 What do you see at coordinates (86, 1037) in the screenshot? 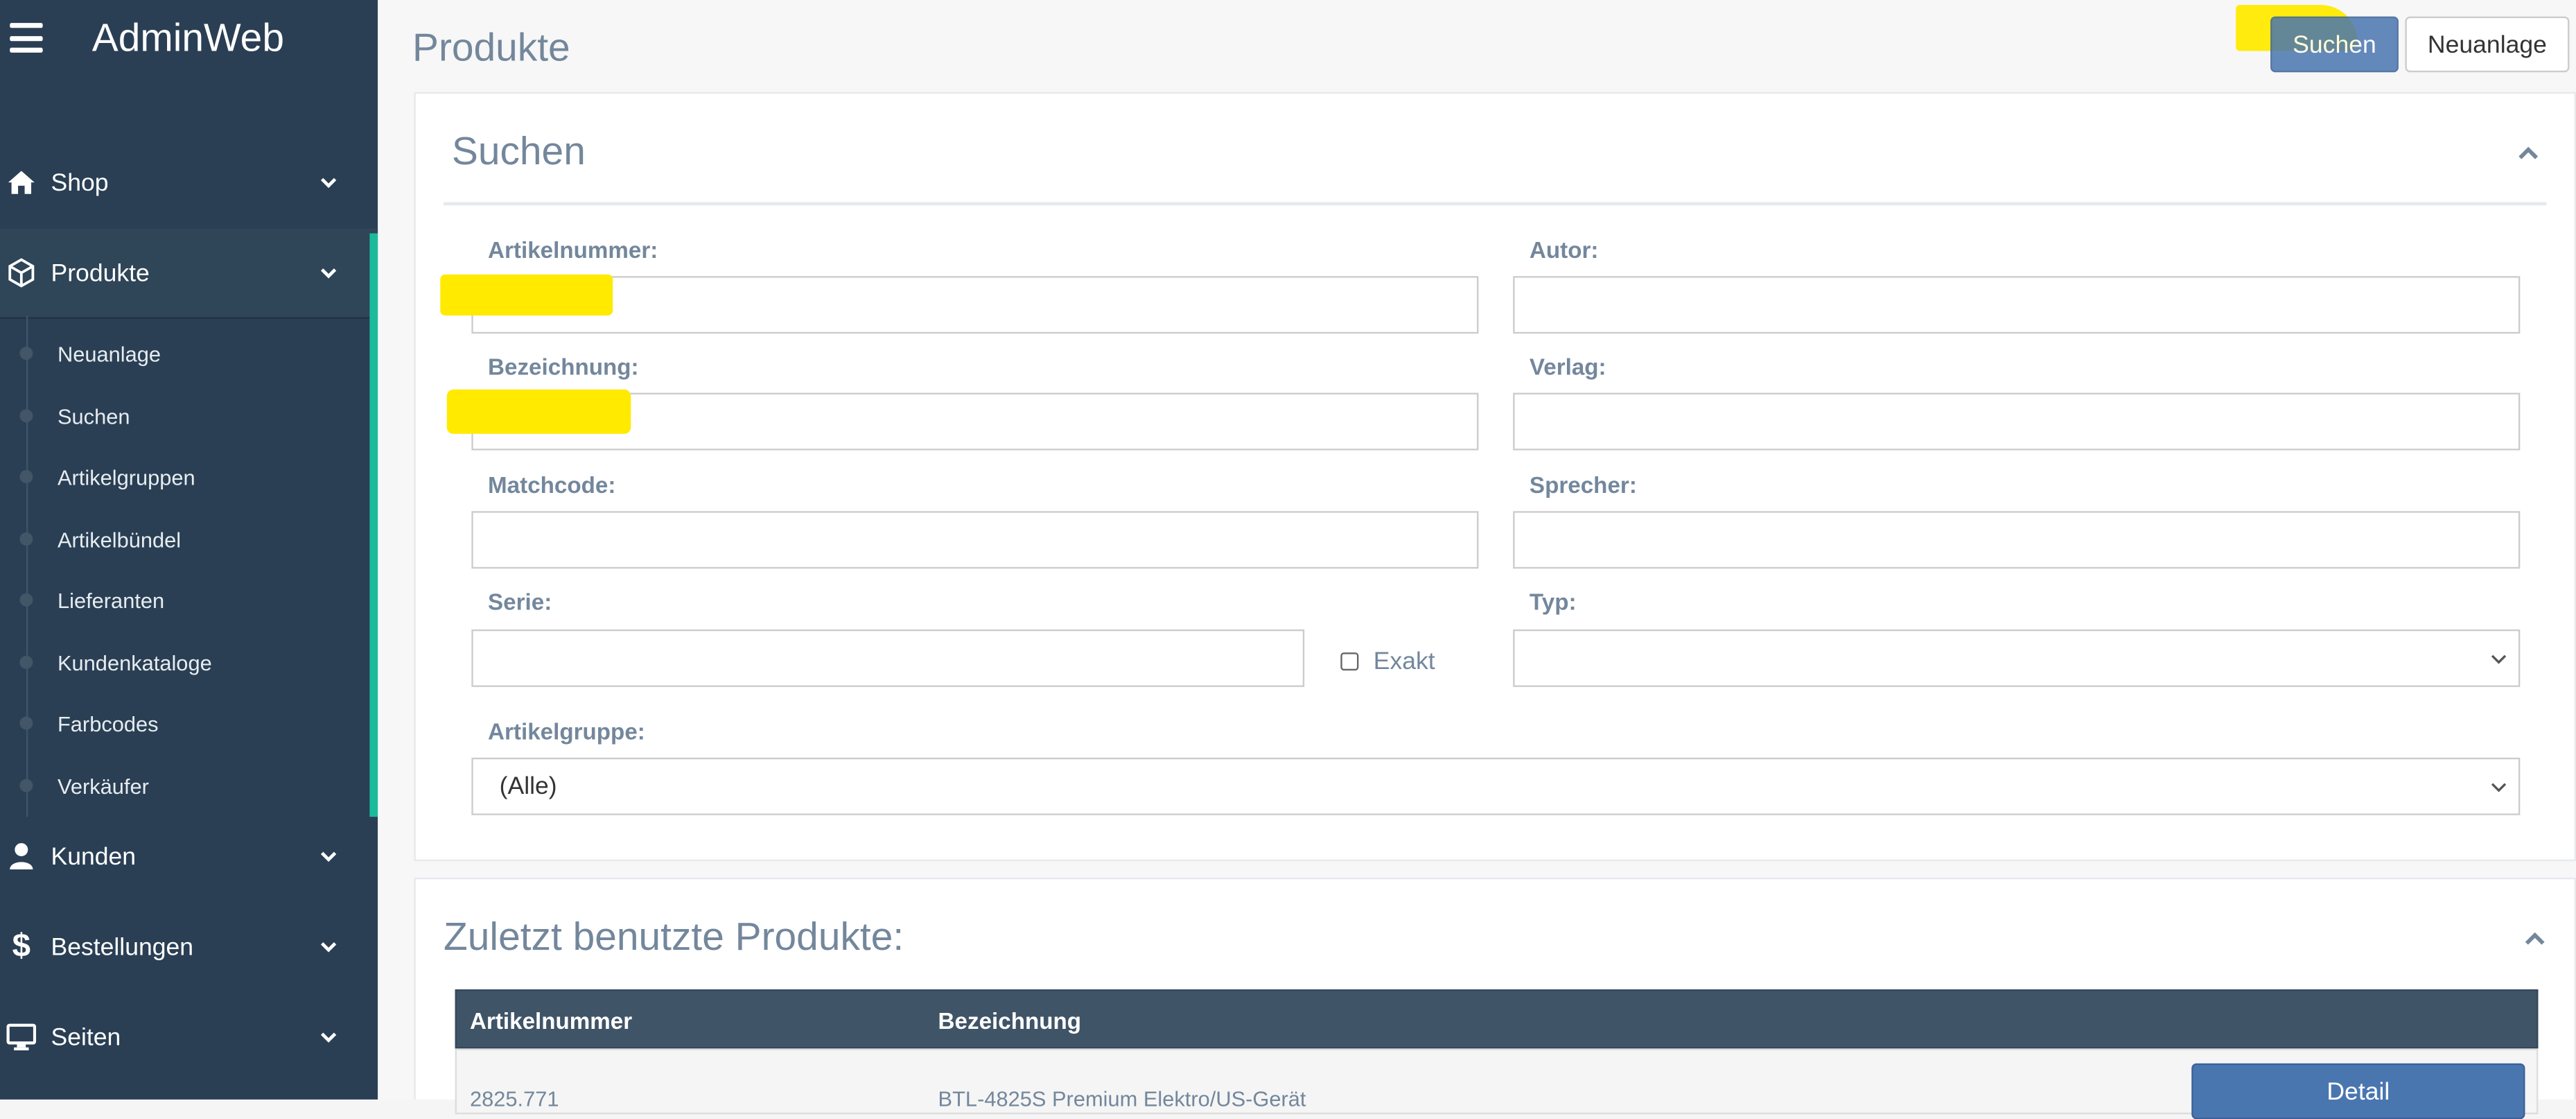
I see `sidebar-item-label: Seiten` at bounding box center [86, 1037].